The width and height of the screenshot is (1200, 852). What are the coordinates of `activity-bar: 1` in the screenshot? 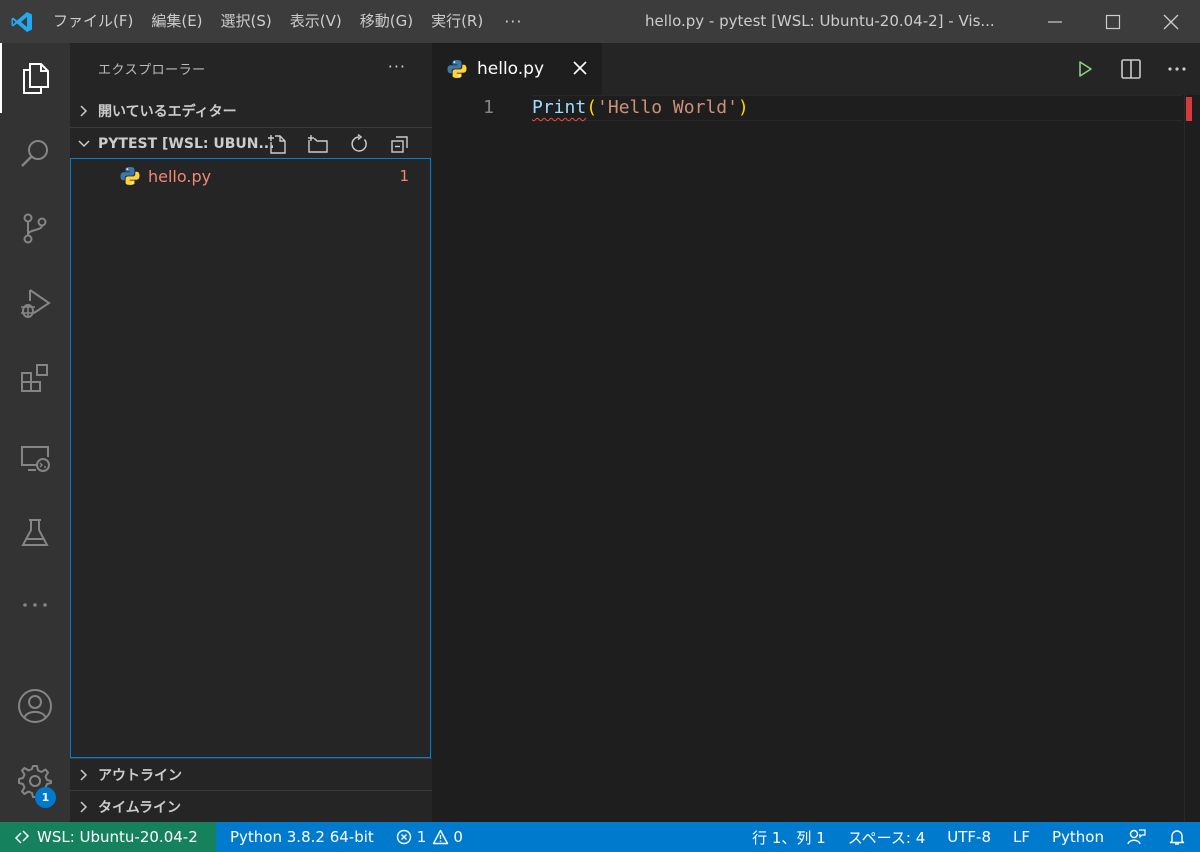 It's located at (35, 432).